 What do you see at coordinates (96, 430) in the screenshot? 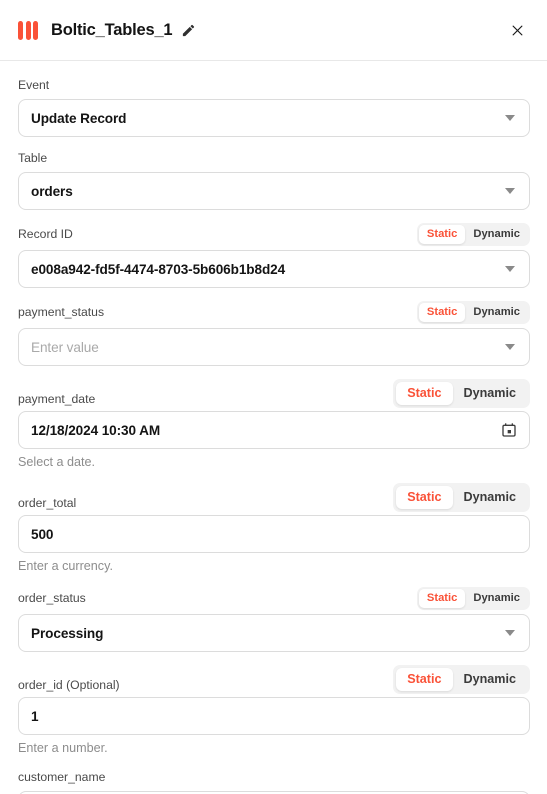
I see `input-value: 12/18/2024 10:30 AM` at bounding box center [96, 430].